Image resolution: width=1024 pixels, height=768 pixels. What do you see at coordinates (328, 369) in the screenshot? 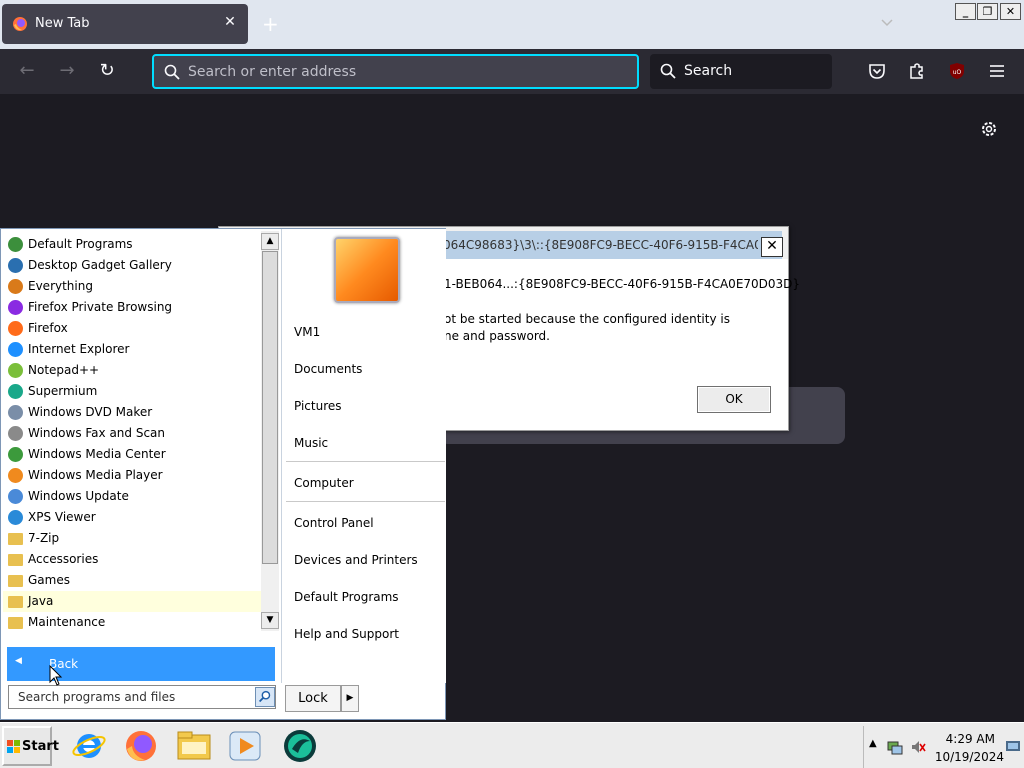
I see `documents-link: Documents` at bounding box center [328, 369].